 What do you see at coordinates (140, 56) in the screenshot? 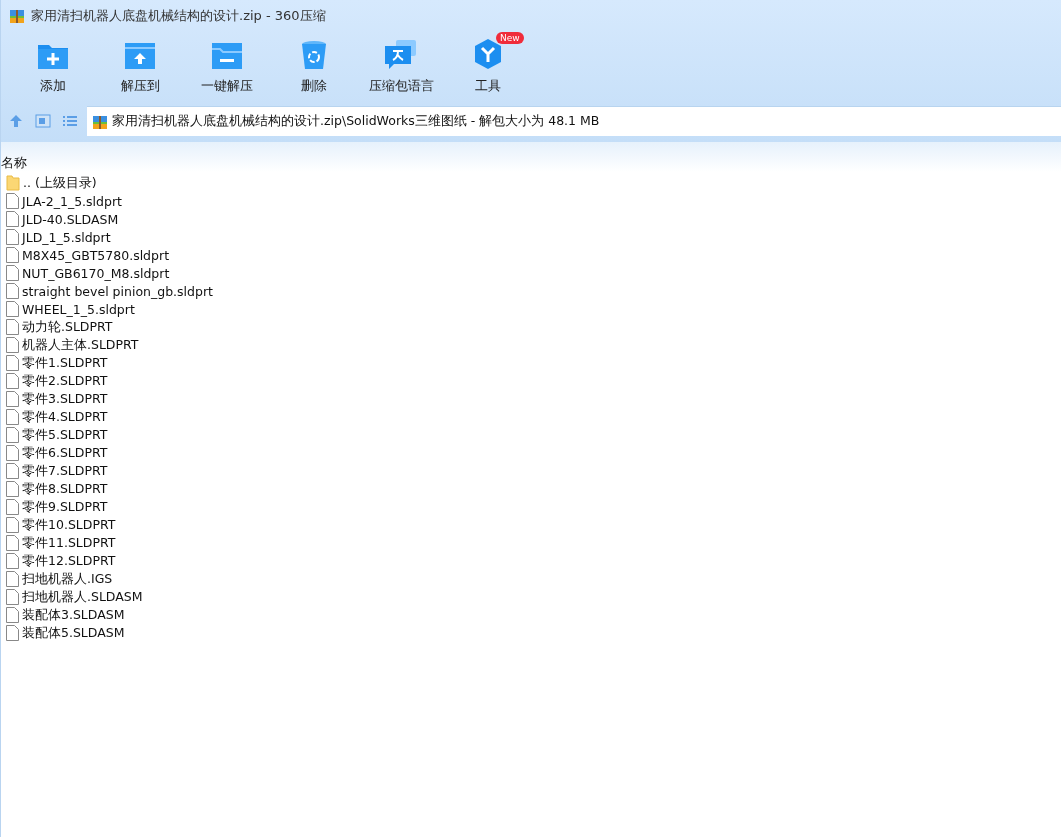
I see `folder-upload-icon` at bounding box center [140, 56].